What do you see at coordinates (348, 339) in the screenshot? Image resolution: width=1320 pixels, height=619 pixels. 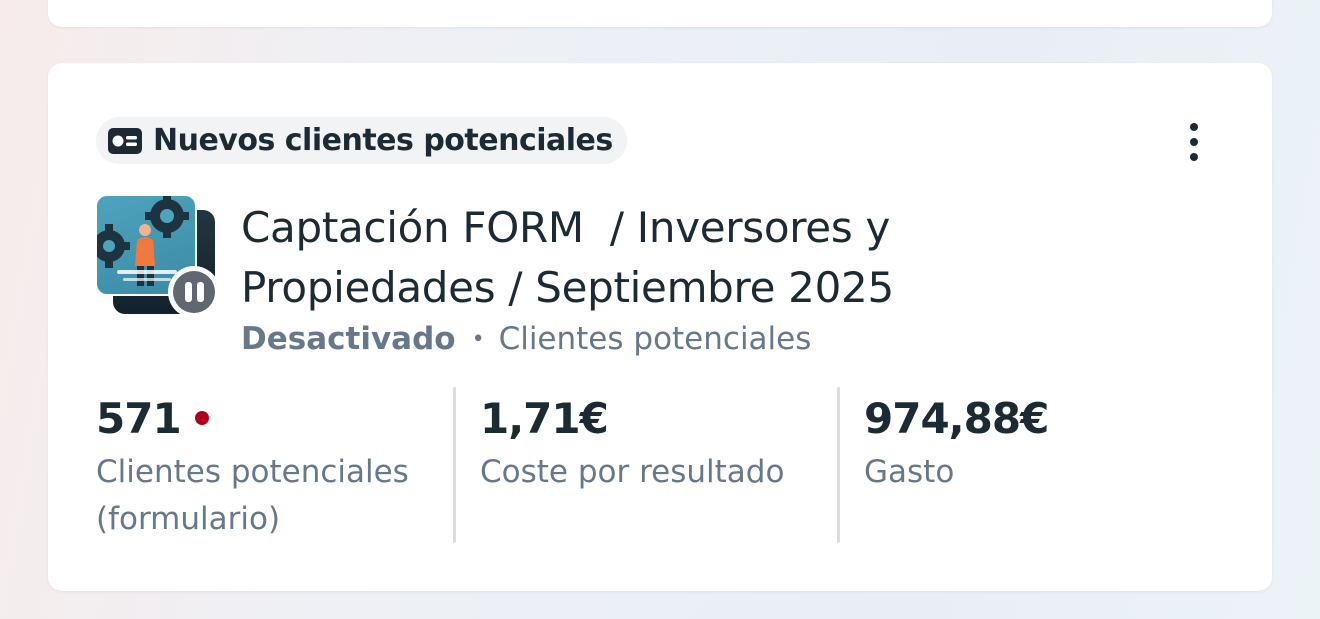 I see `delivery-status: Desactivado` at bounding box center [348, 339].